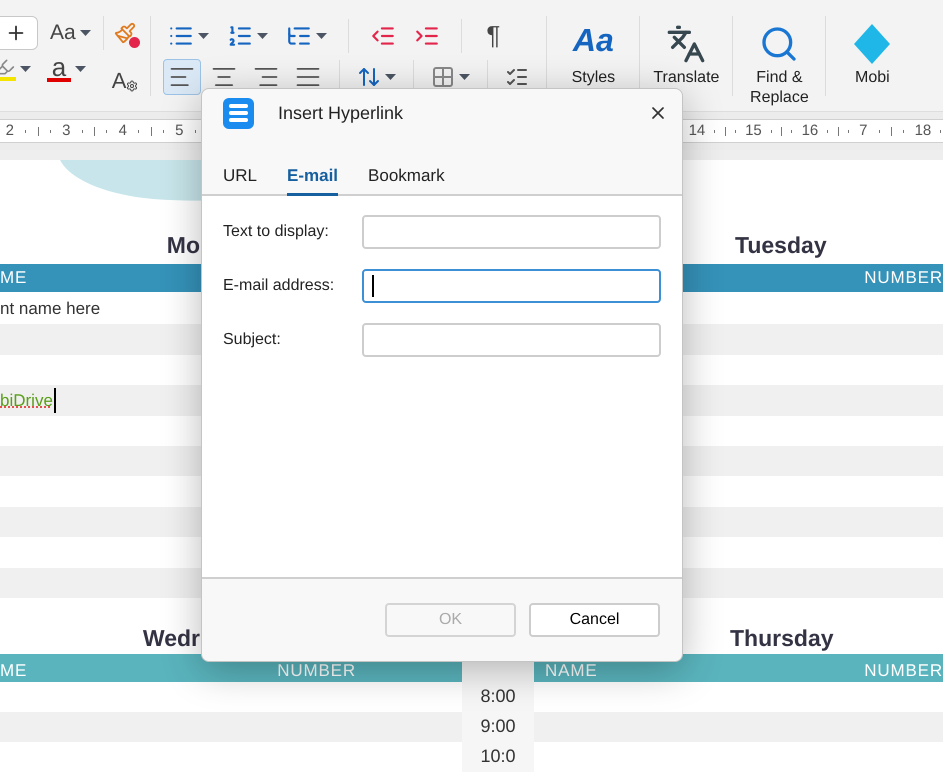  Describe the element at coordinates (50, 309) in the screenshot. I see `table-cell-text: nt name here` at that location.